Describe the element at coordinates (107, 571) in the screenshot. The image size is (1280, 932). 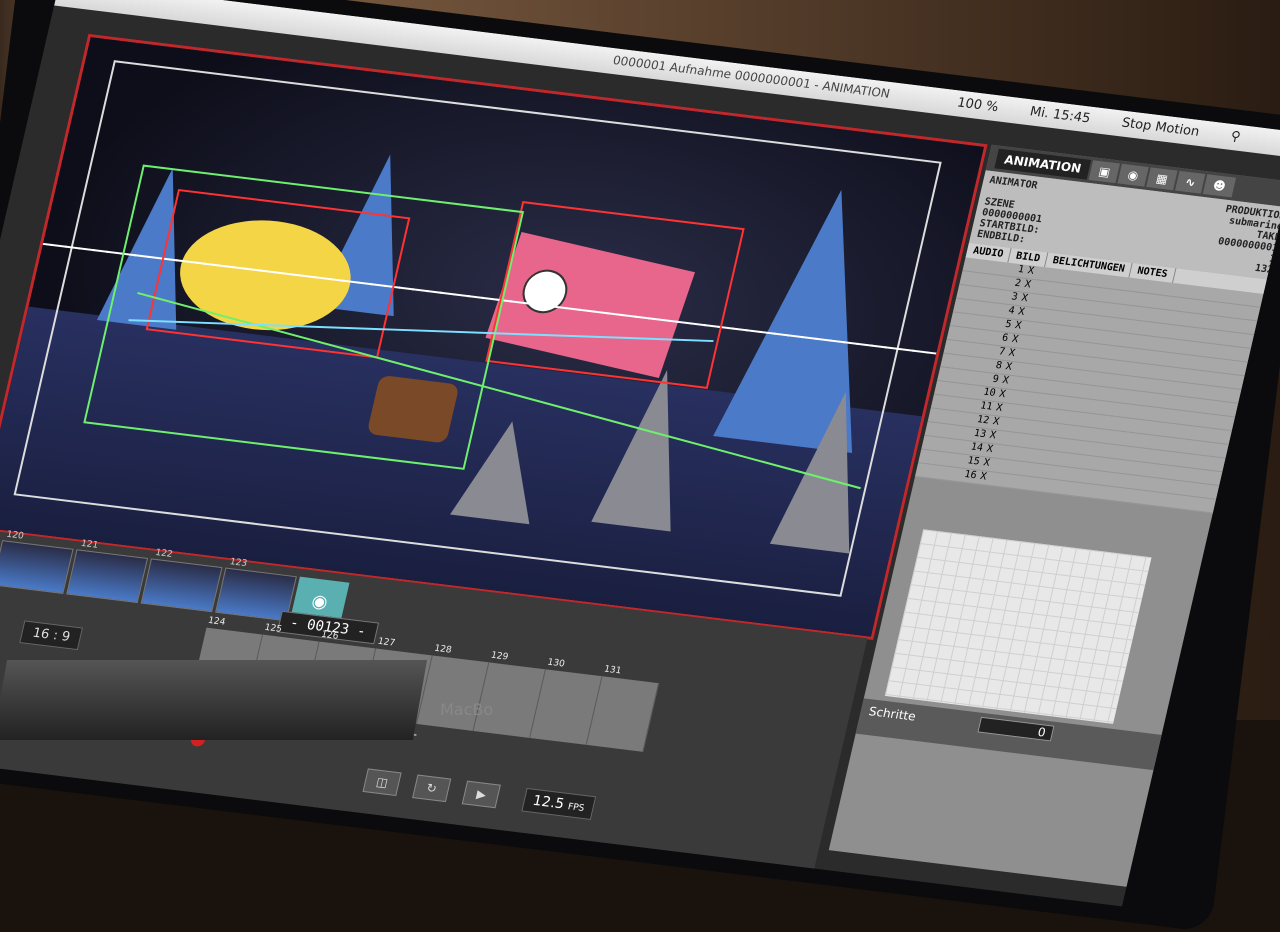
I see `frame-thumbnail: 121` at that location.